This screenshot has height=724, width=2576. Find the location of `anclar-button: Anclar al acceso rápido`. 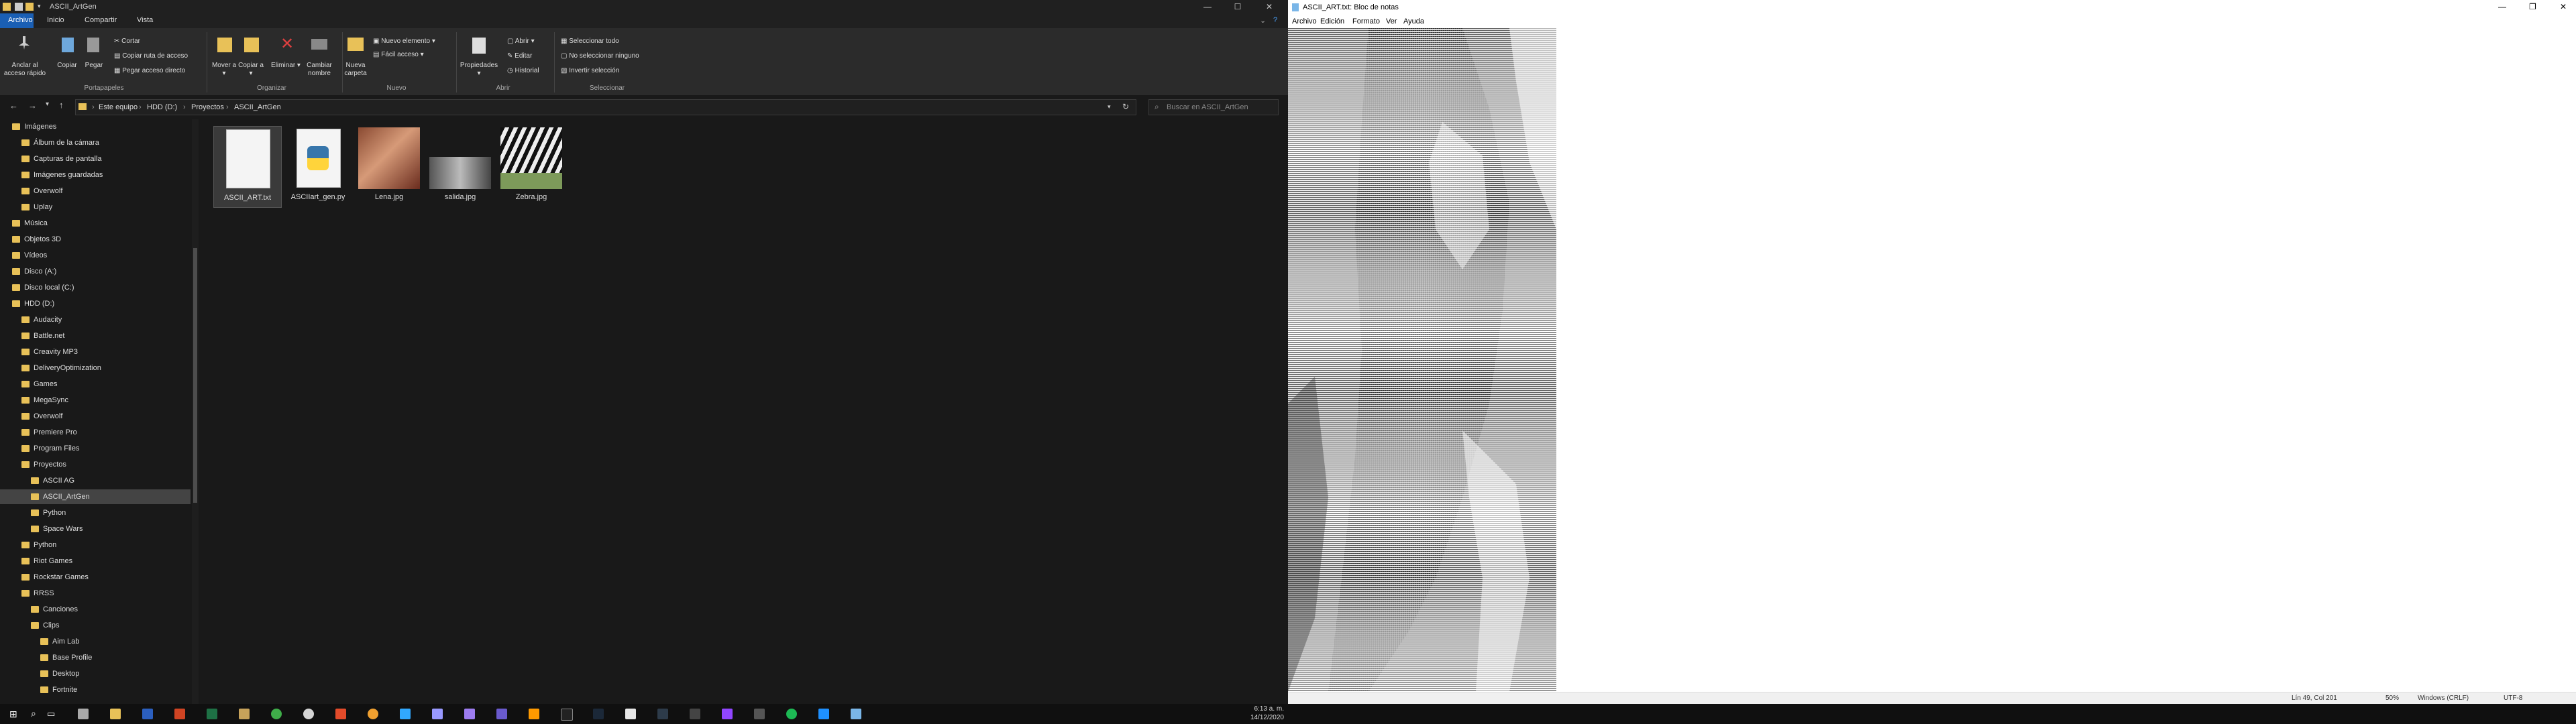

anclar-button: Anclar al acceso rápido is located at coordinates (24, 70).